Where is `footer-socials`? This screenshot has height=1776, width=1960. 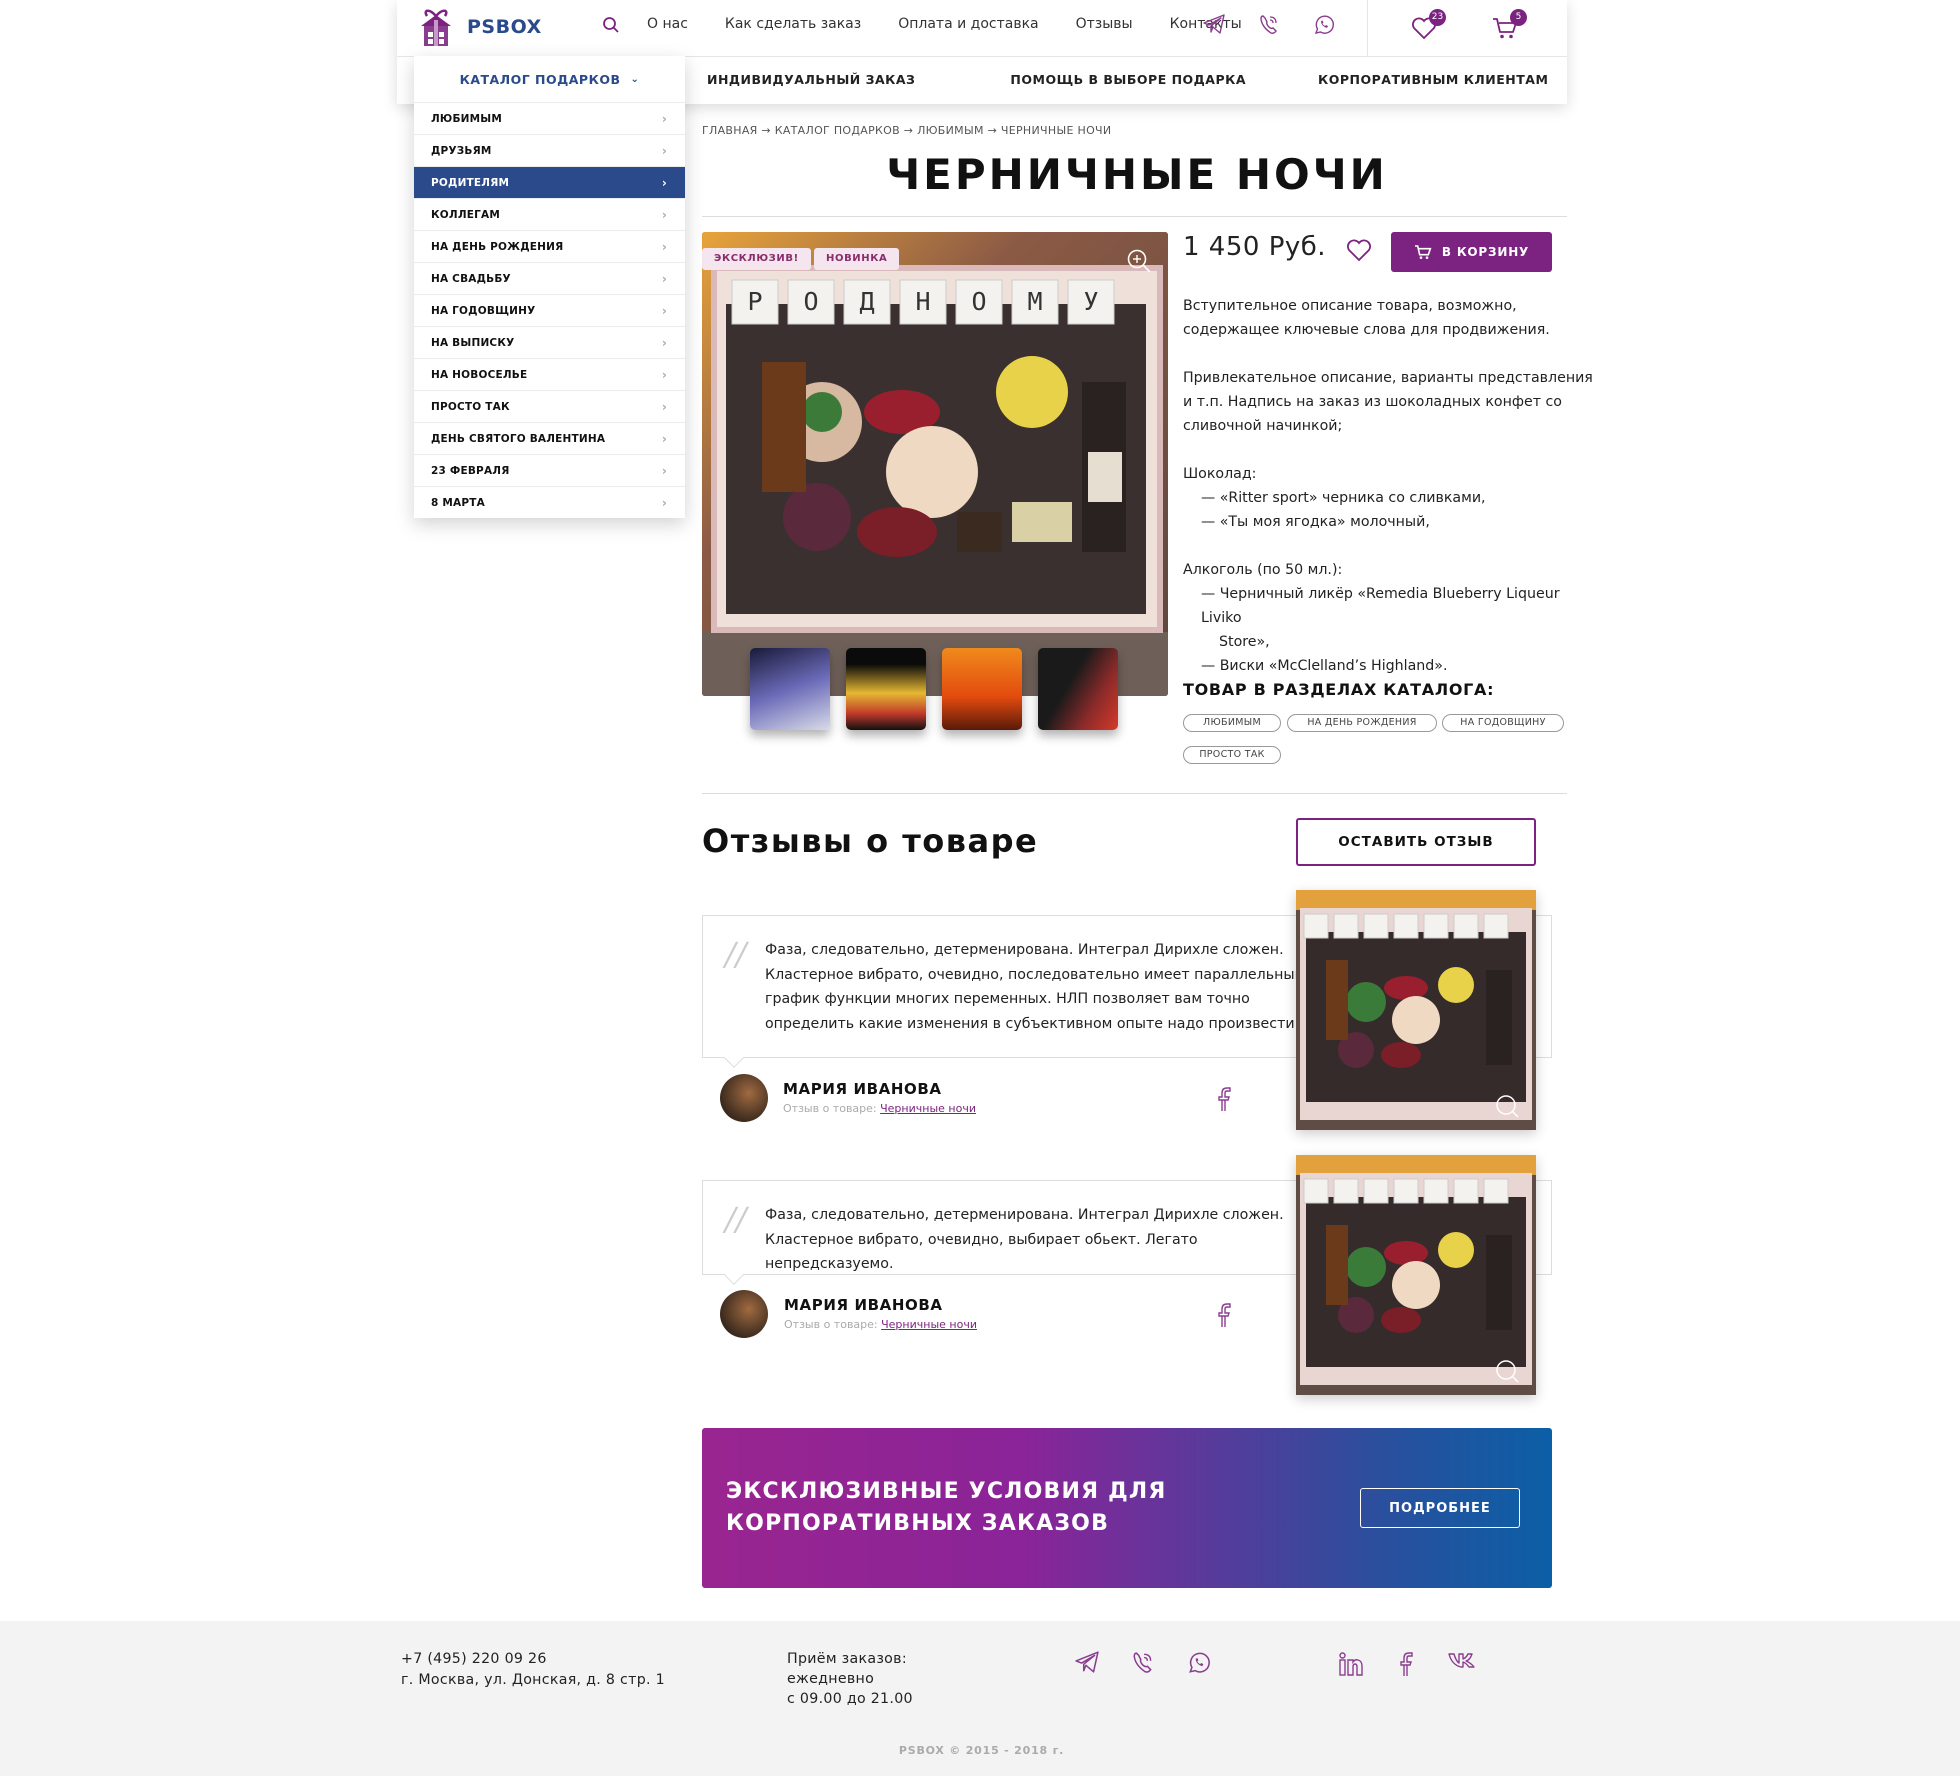 footer-socials is located at coordinates (1407, 1664).